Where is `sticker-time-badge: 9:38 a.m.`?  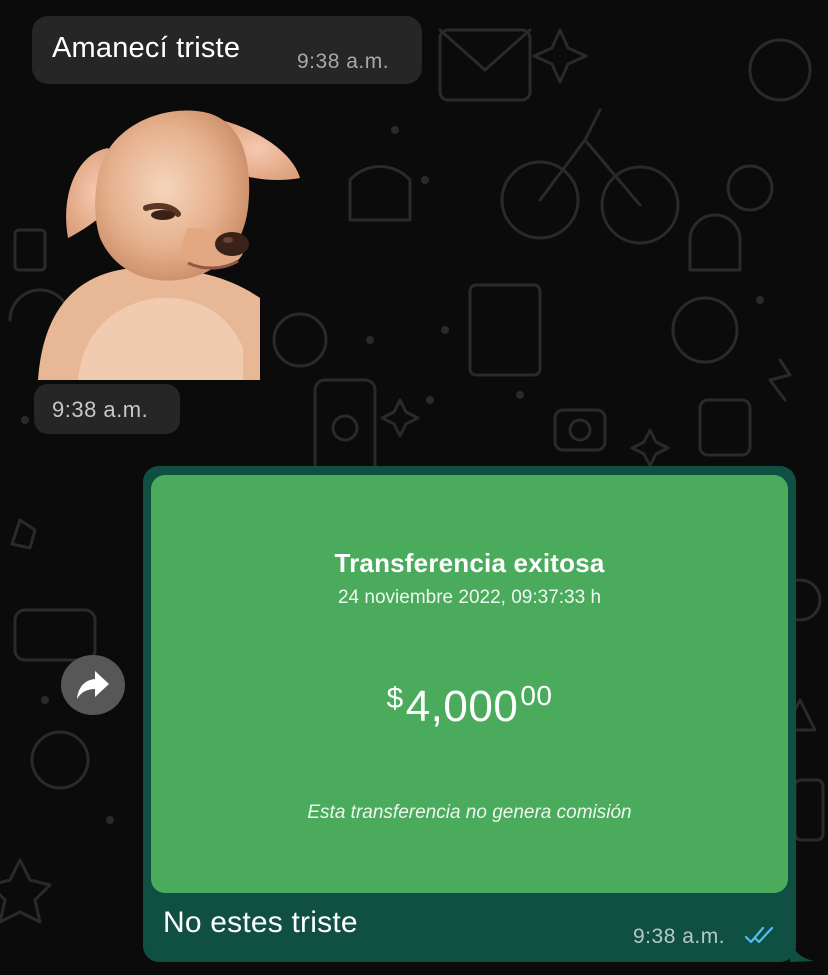 sticker-time-badge: 9:38 a.m. is located at coordinates (107, 409).